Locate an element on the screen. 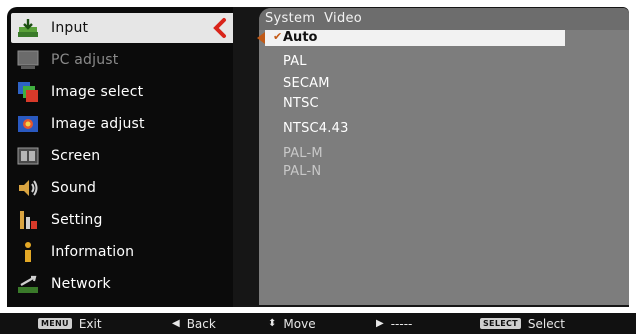  pointer-icon is located at coordinates (261, 38).